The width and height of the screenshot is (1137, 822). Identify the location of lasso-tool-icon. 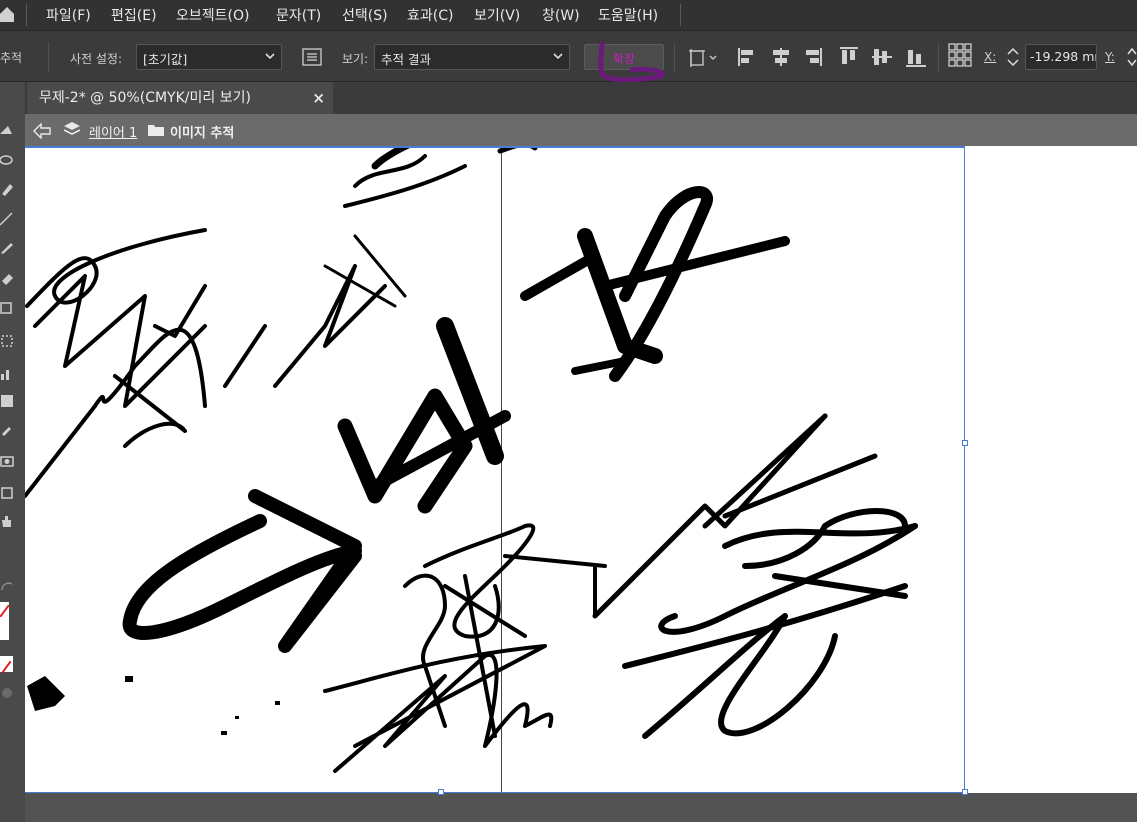
(7, 161).